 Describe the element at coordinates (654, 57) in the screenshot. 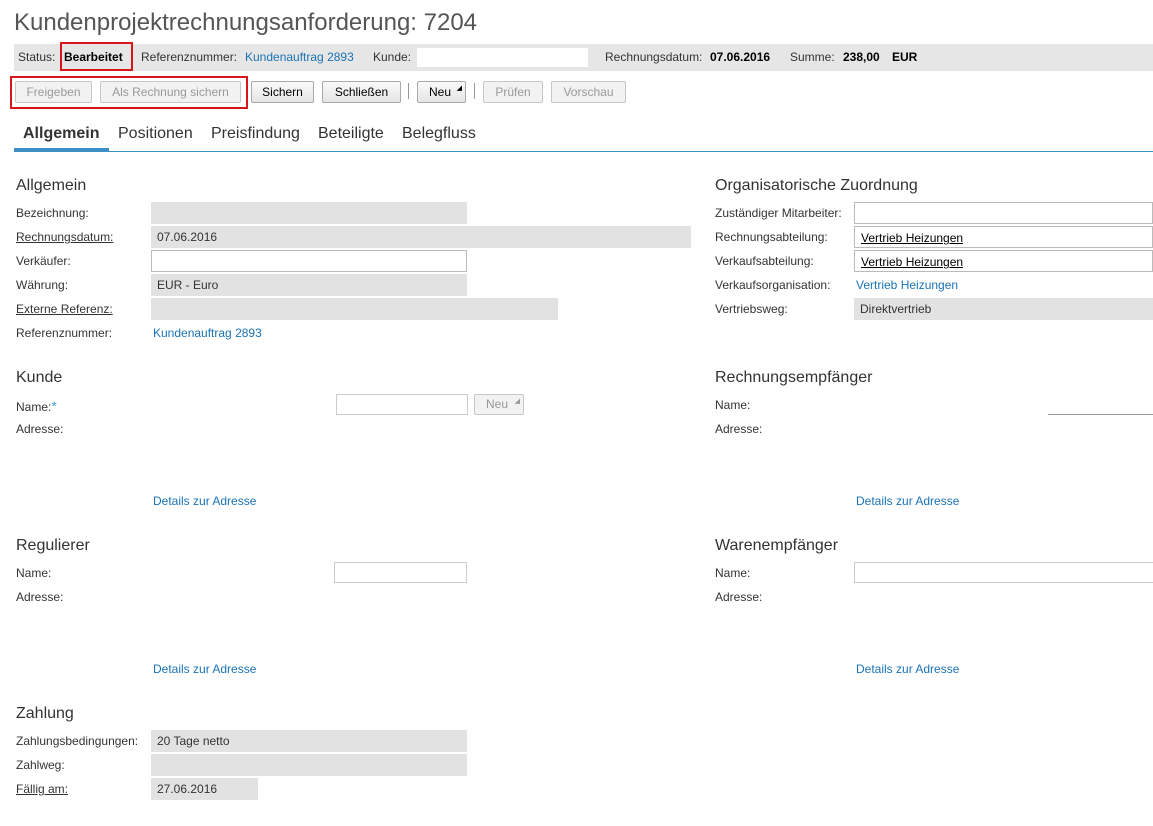

I see `invoice-date-label: Rechnungsdatum:` at that location.